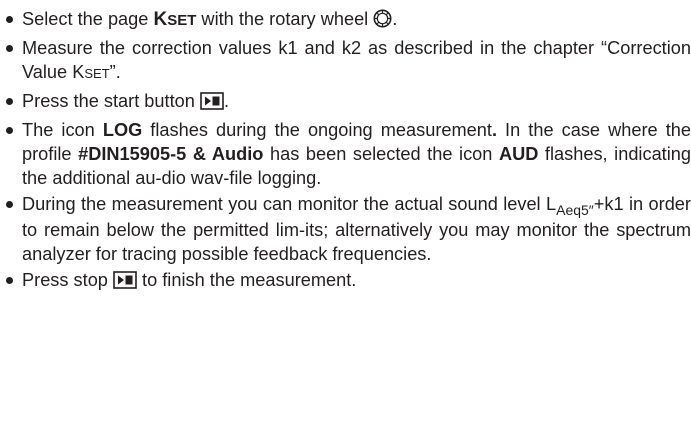 This screenshot has height=425, width=691. I want to click on rotary-wheel-icon, so click(382, 21).